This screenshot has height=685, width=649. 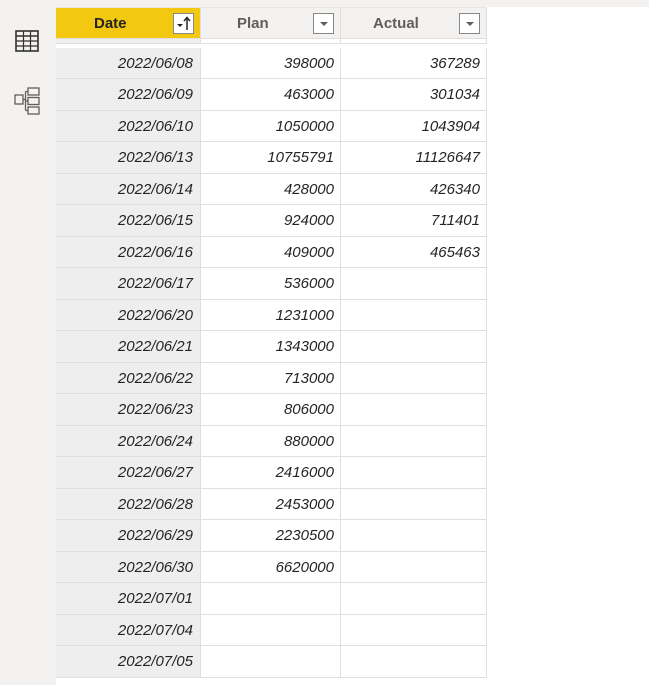 I want to click on column-header-row: Date Plan Actual, so click(x=271, y=24).